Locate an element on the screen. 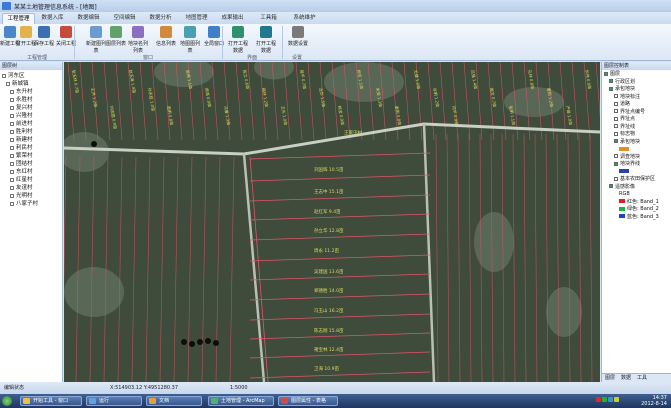  tree-item-village: 红星村 is located at coordinates (31, 180).